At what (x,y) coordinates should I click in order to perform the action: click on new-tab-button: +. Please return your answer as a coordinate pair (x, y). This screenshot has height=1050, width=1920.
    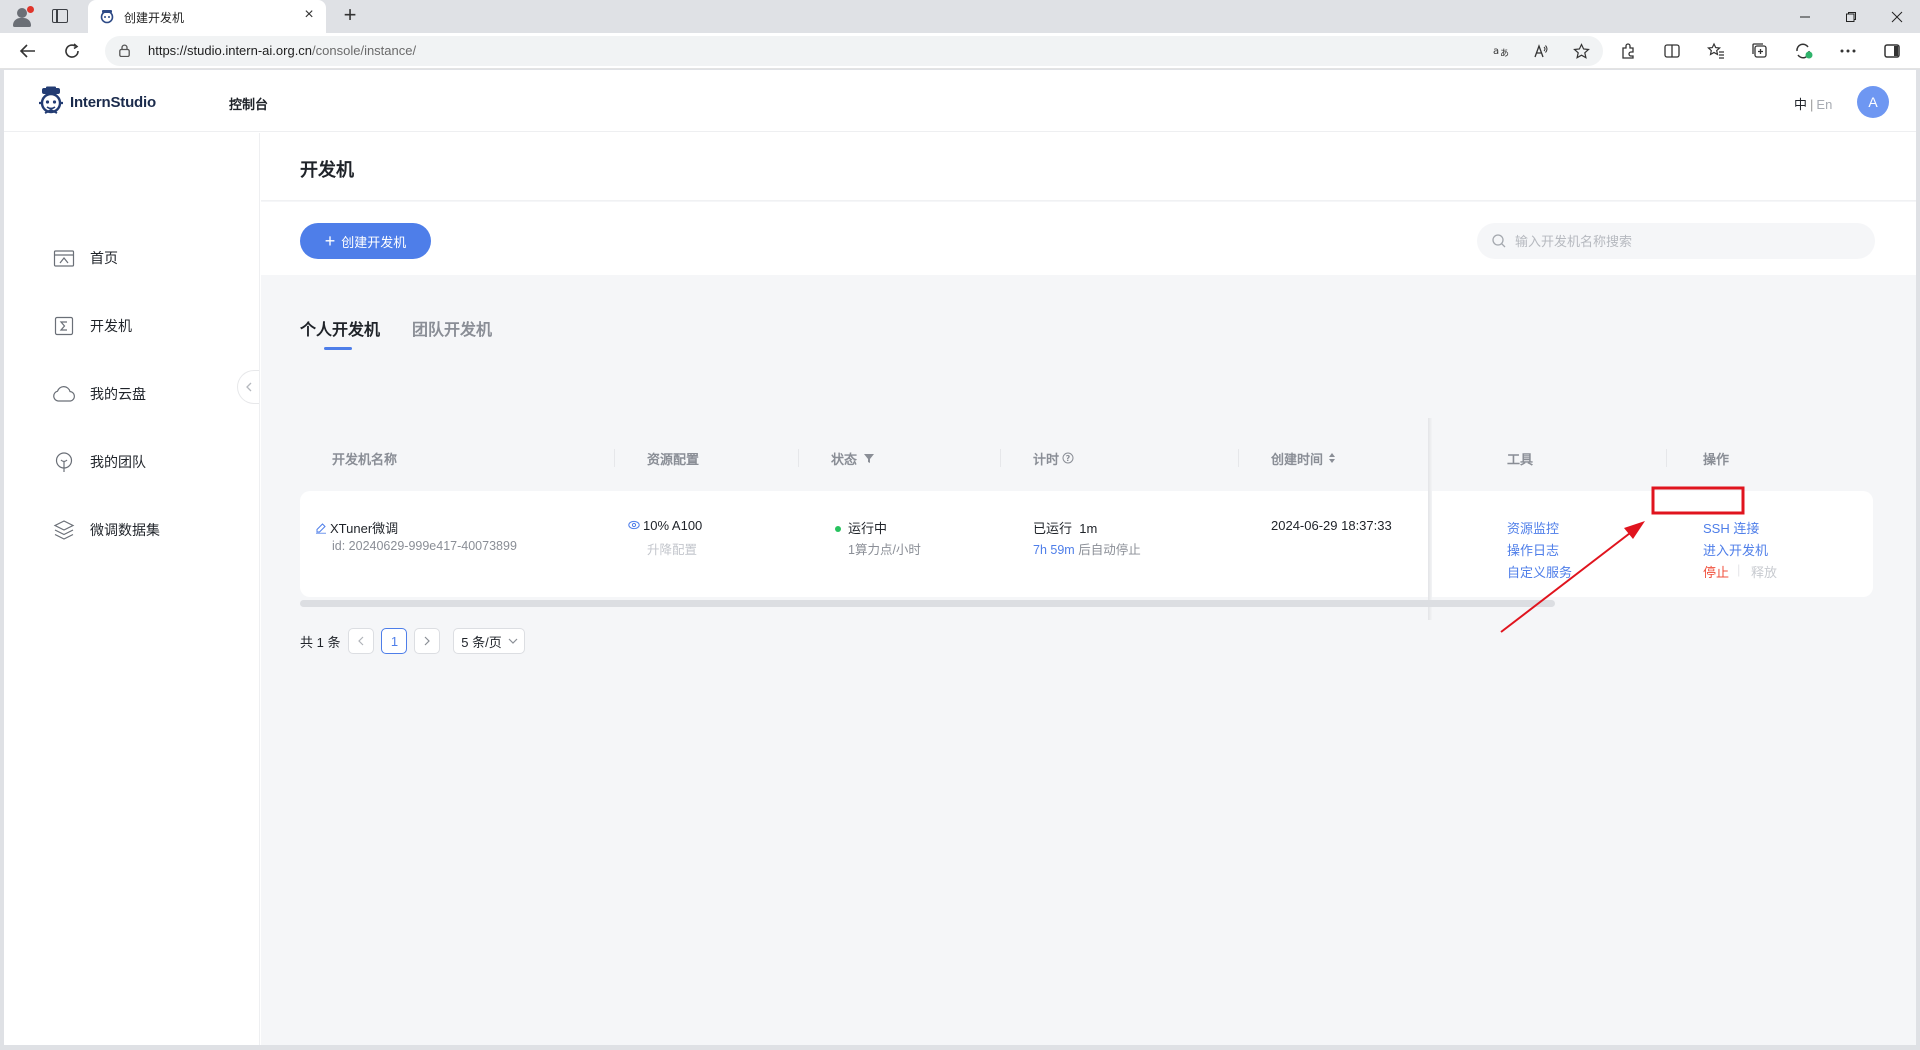
    Looking at the image, I should click on (350, 15).